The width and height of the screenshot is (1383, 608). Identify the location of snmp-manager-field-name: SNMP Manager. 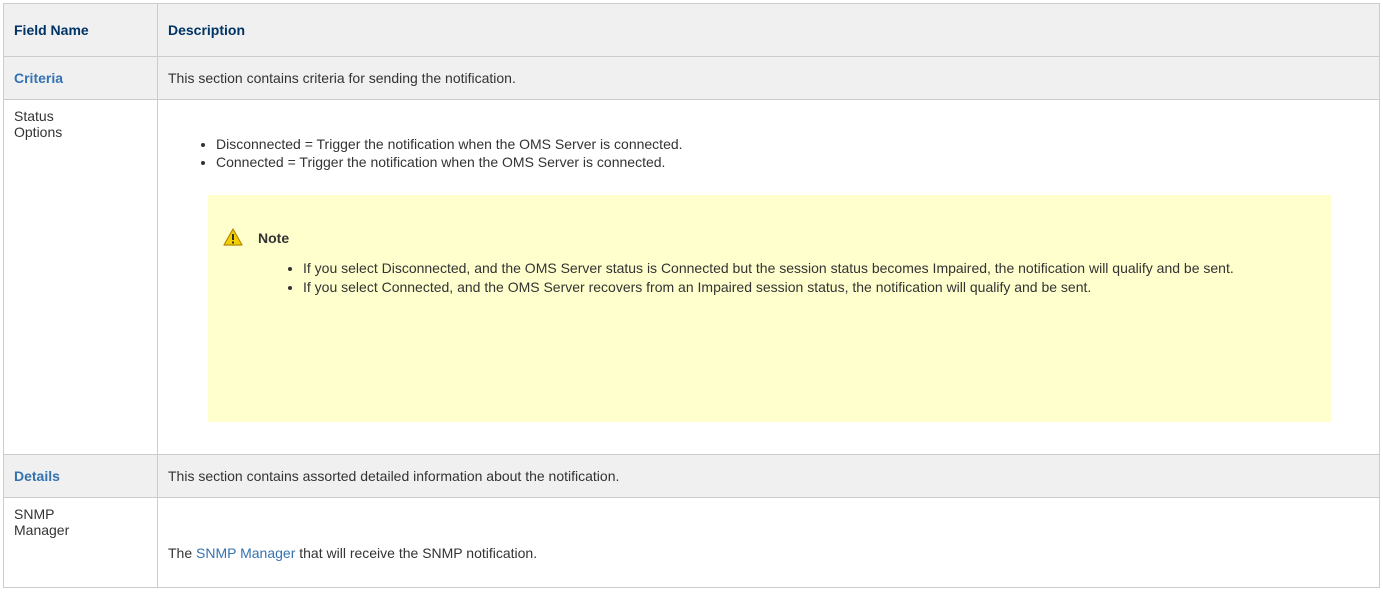
(80, 542).